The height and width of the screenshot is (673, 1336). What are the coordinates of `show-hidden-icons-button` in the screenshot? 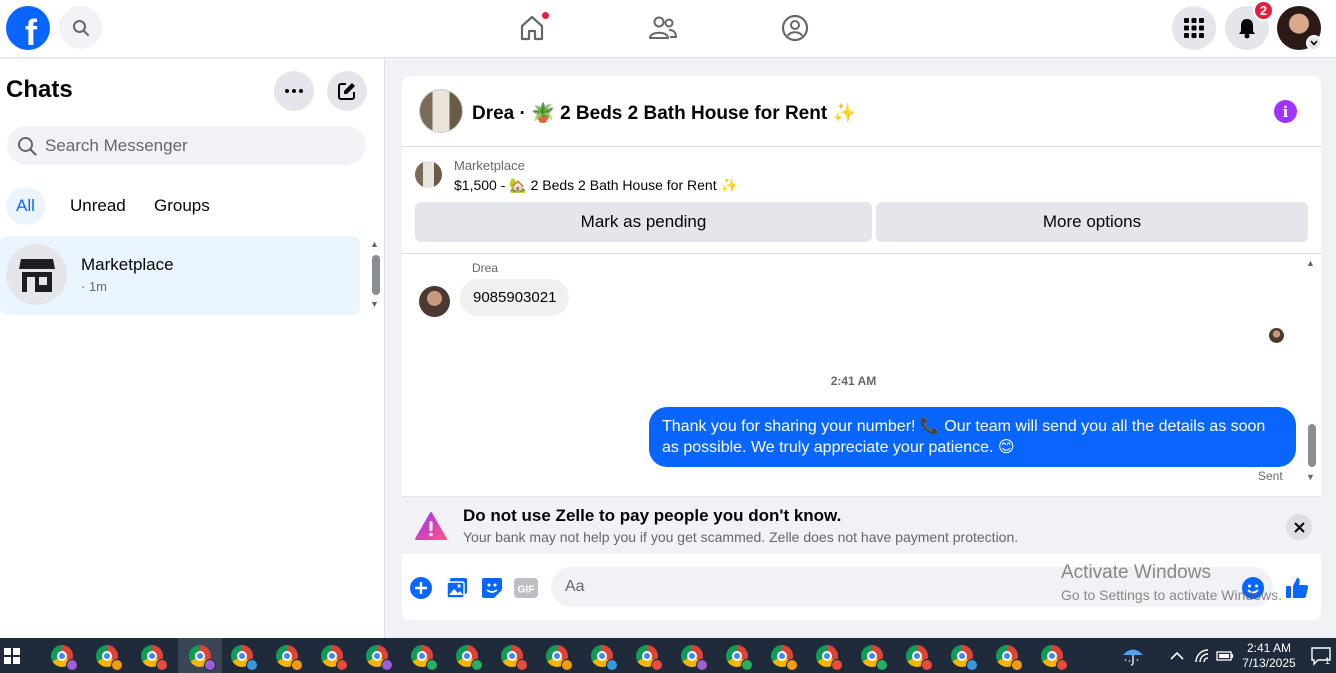 It's located at (1177, 655).